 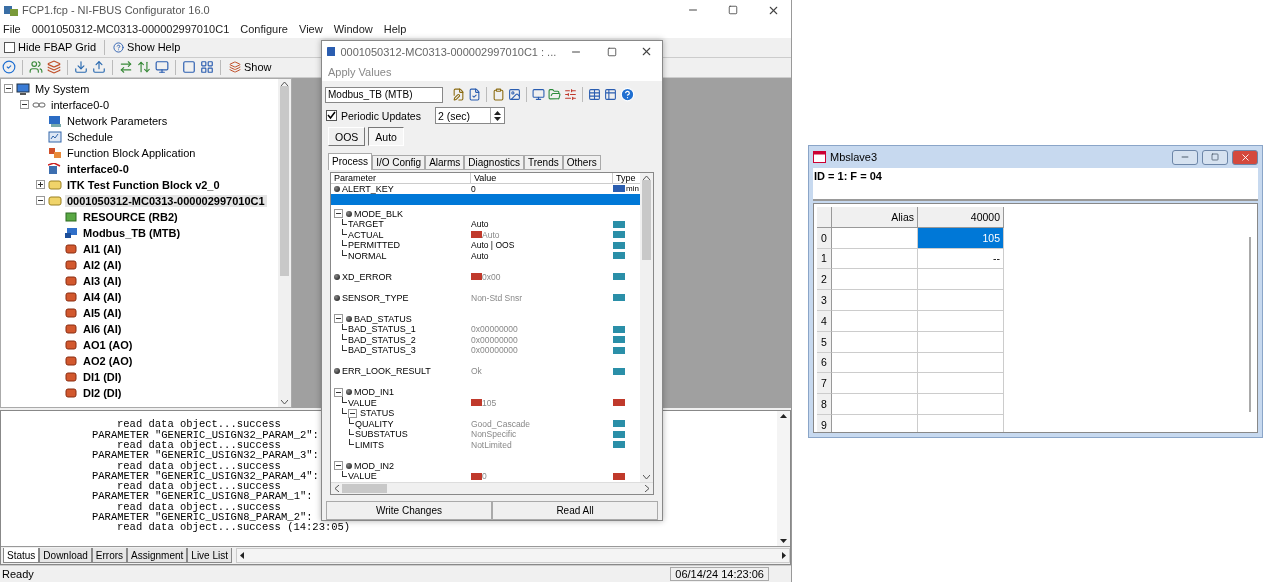 I want to click on menu-item: 0001050312-MC0313-000002997010C1, so click(x=130, y=29).